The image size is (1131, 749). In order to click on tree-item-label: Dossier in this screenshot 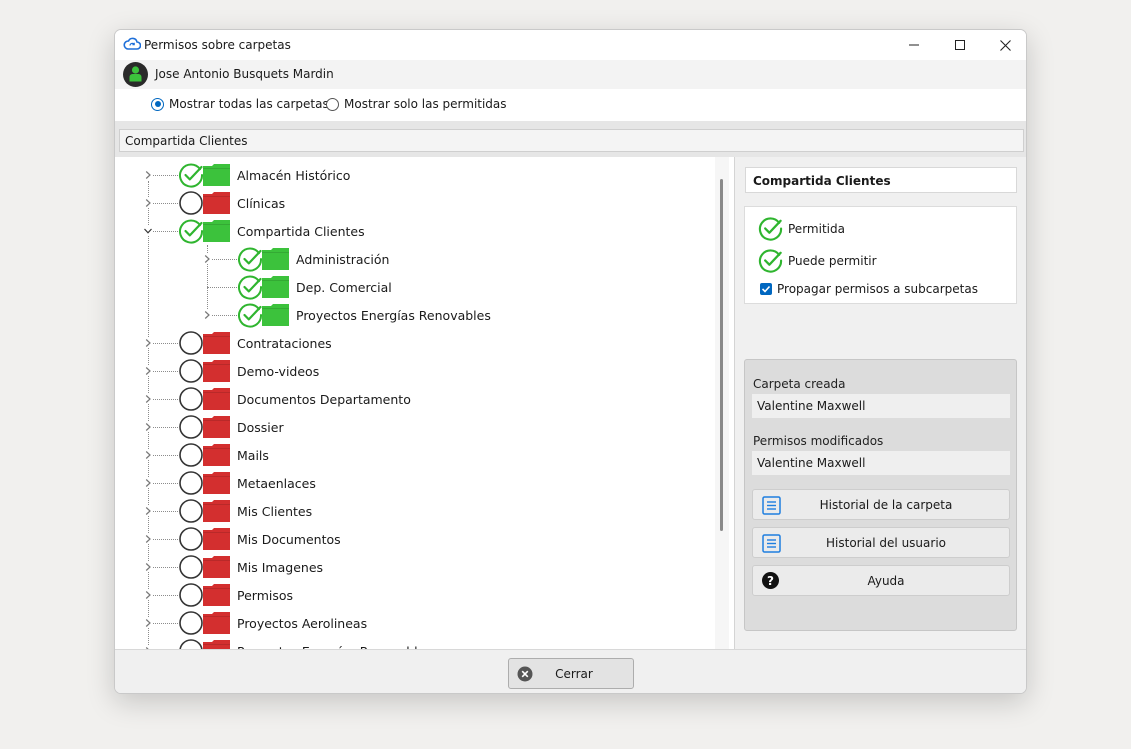, I will do `click(260, 427)`.